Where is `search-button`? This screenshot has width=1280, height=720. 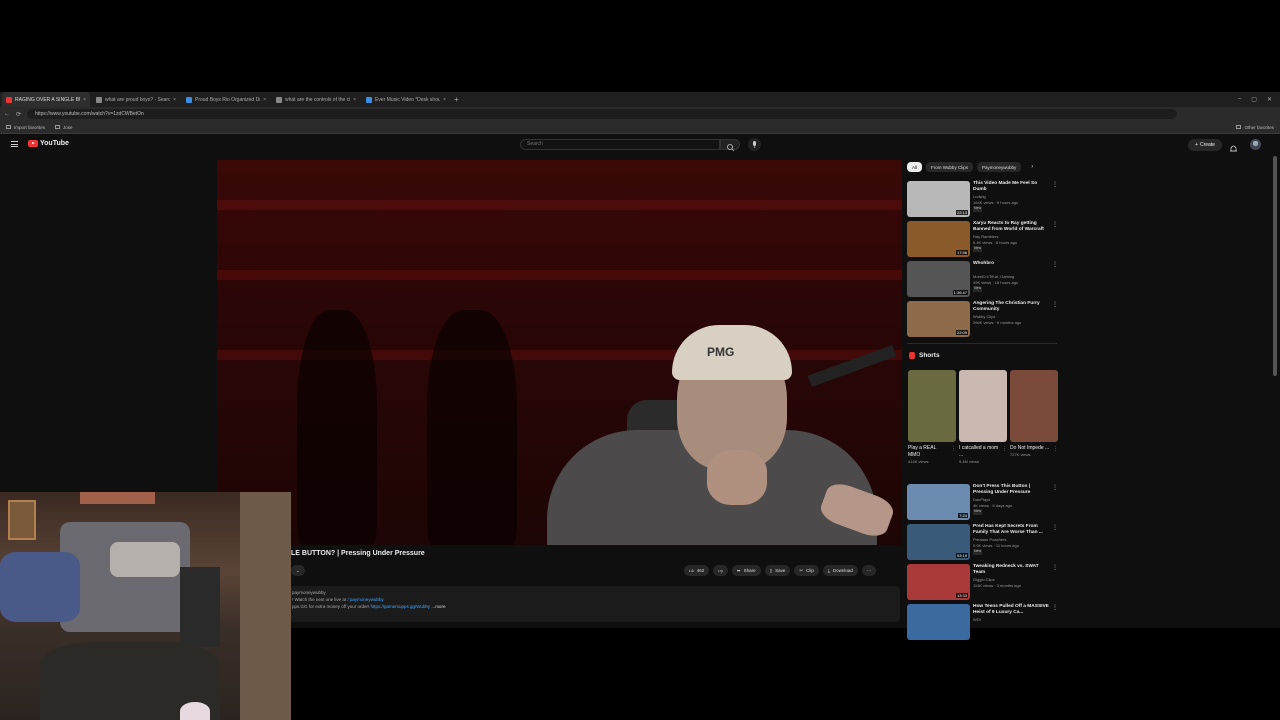
search-button is located at coordinates (730, 145).